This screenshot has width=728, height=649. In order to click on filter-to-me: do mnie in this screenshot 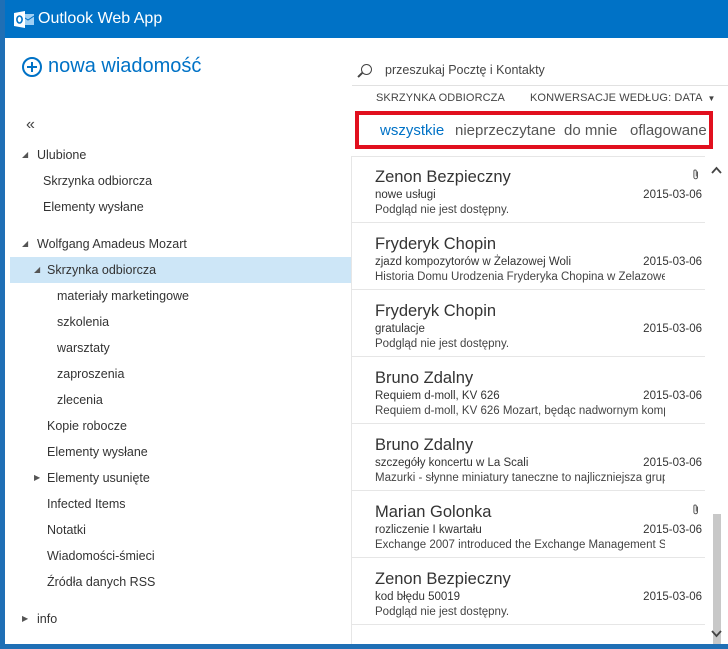, I will do `click(590, 130)`.